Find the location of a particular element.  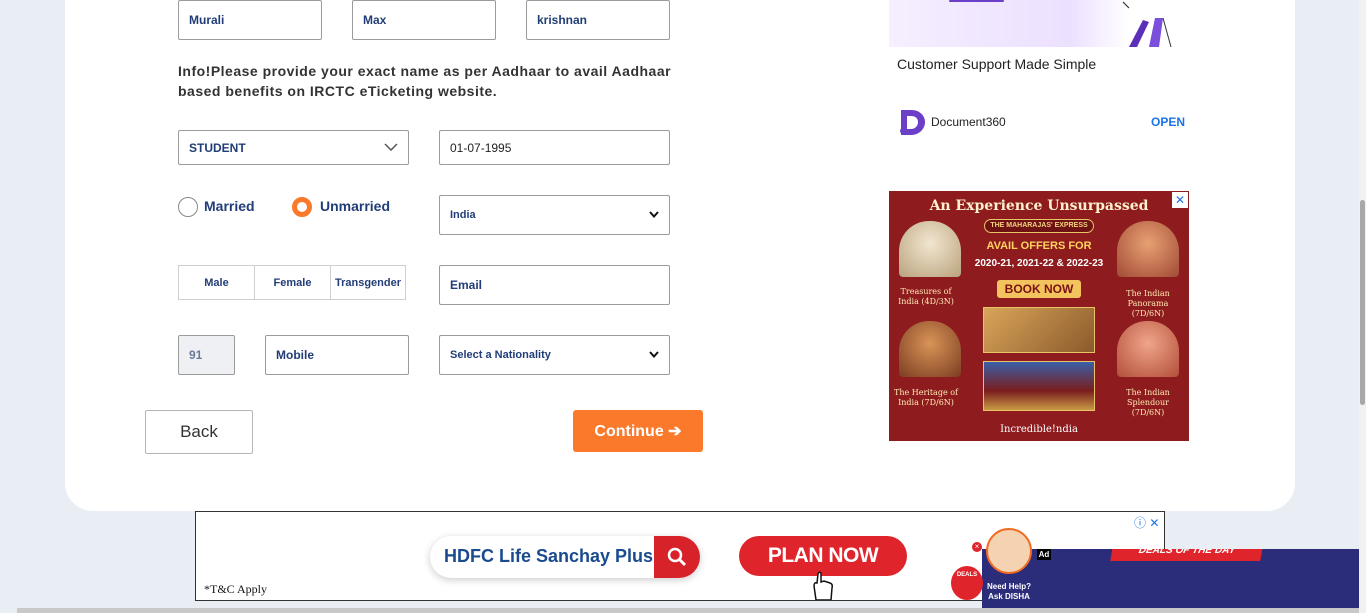

middle-name-value: Max is located at coordinates (375, 20).